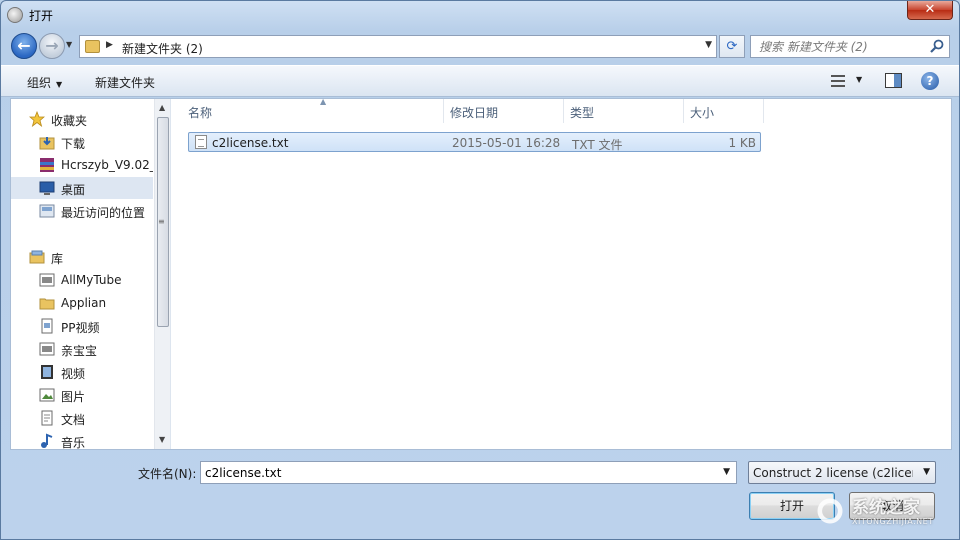  What do you see at coordinates (73, 374) in the screenshot?
I see `sidebar-item-label: 视频` at bounding box center [73, 374].